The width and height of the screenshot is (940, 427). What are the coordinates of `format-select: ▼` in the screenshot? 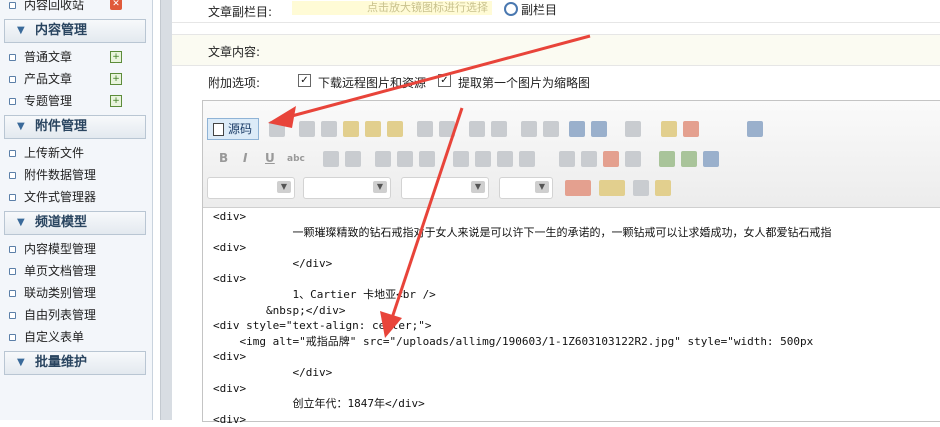 It's located at (347, 188).